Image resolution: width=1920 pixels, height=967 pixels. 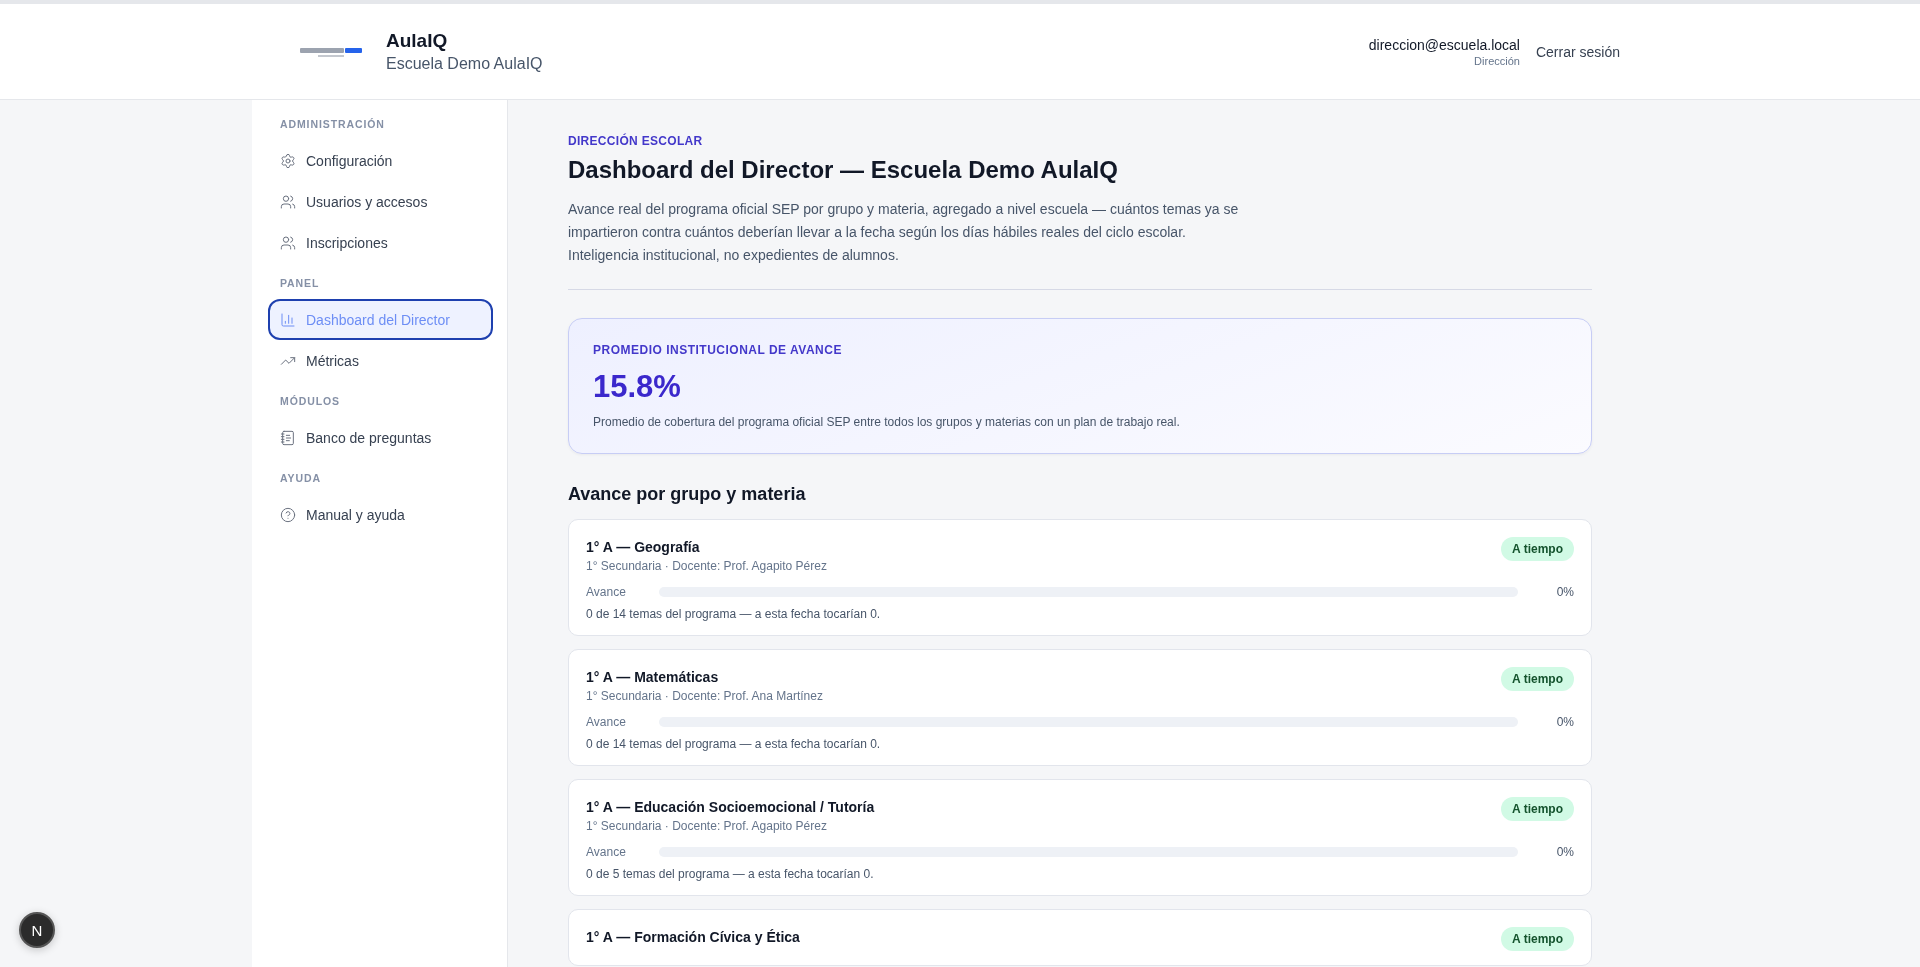 What do you see at coordinates (332, 124) in the screenshot?
I see `sidebar-section-title: ADMINISTRACIÓN` at bounding box center [332, 124].